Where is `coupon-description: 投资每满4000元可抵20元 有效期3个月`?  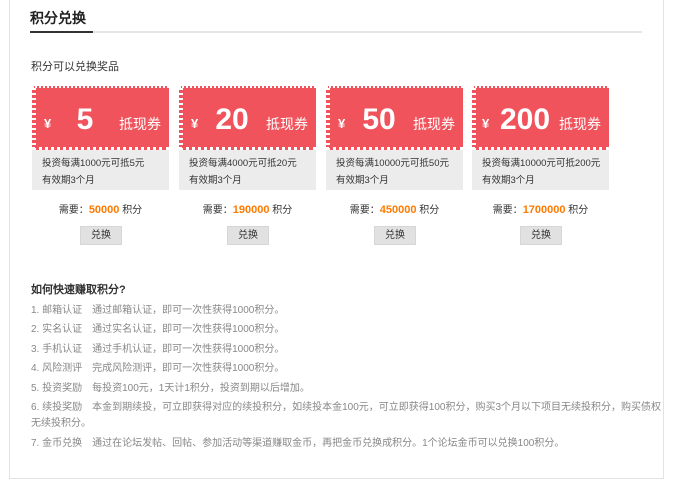
coupon-description: 投资每满4000元可抵20元 有效期3个月 is located at coordinates (247, 170).